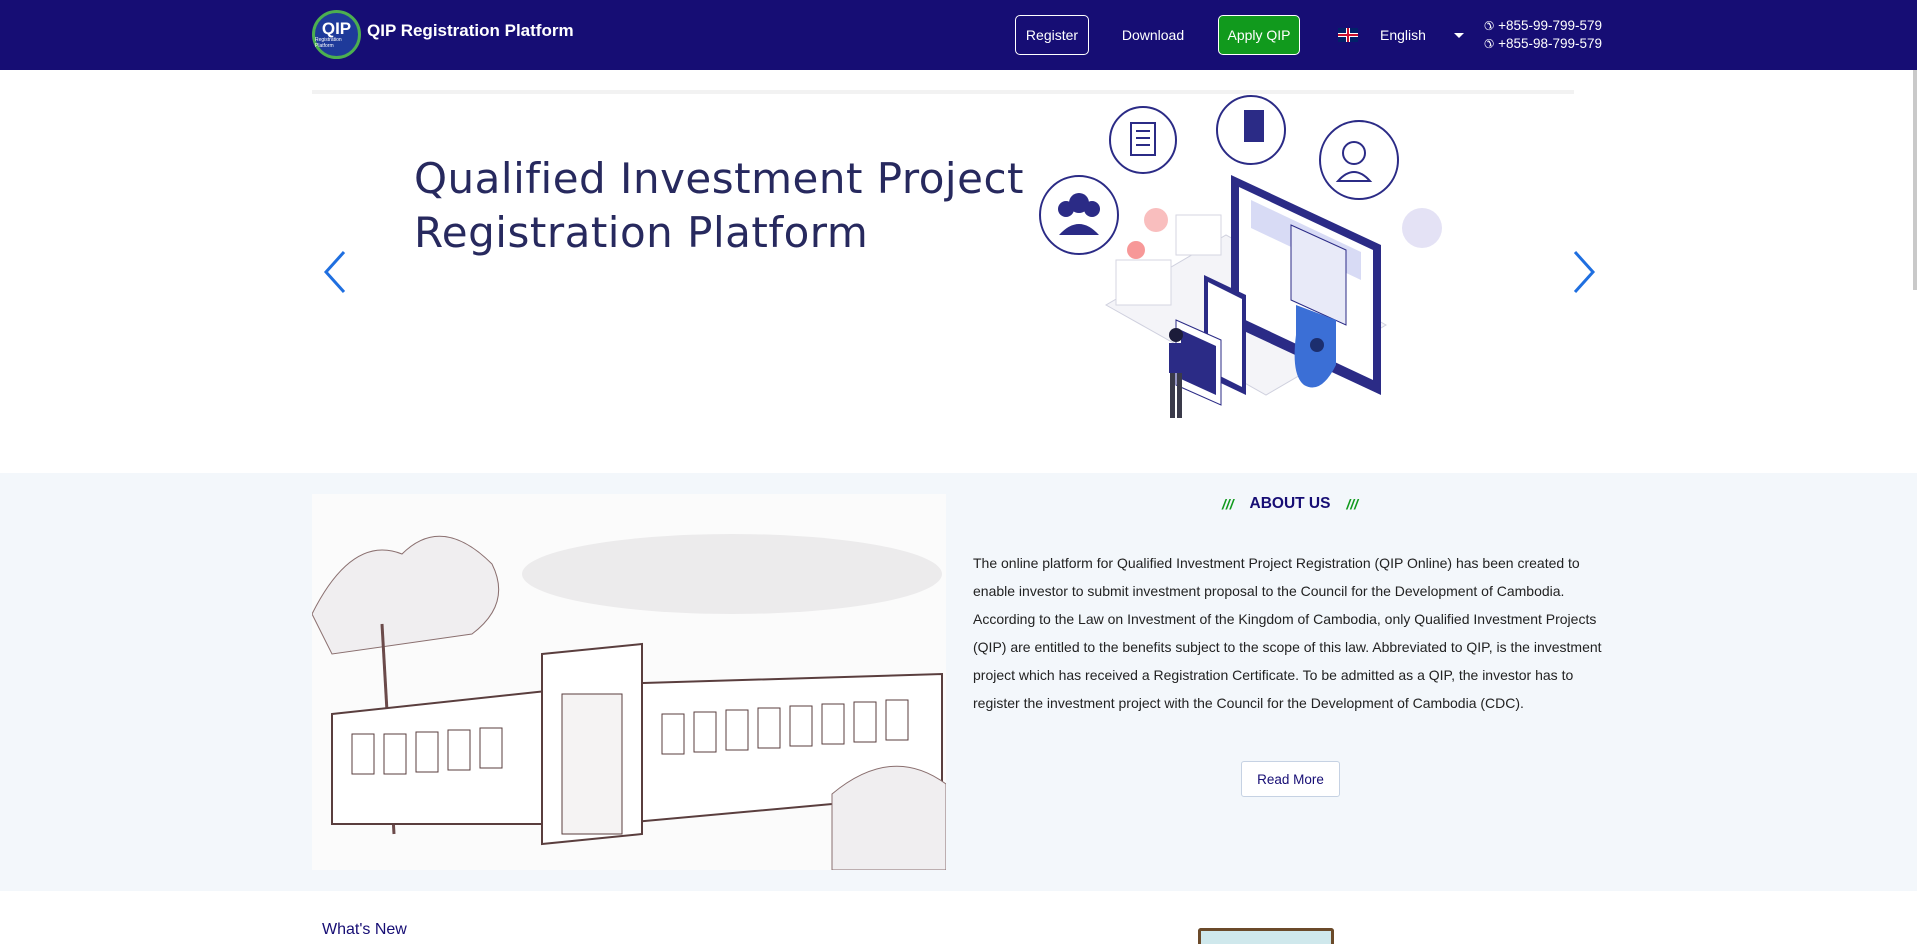  I want to click on download-link: Download, so click(1153, 35).